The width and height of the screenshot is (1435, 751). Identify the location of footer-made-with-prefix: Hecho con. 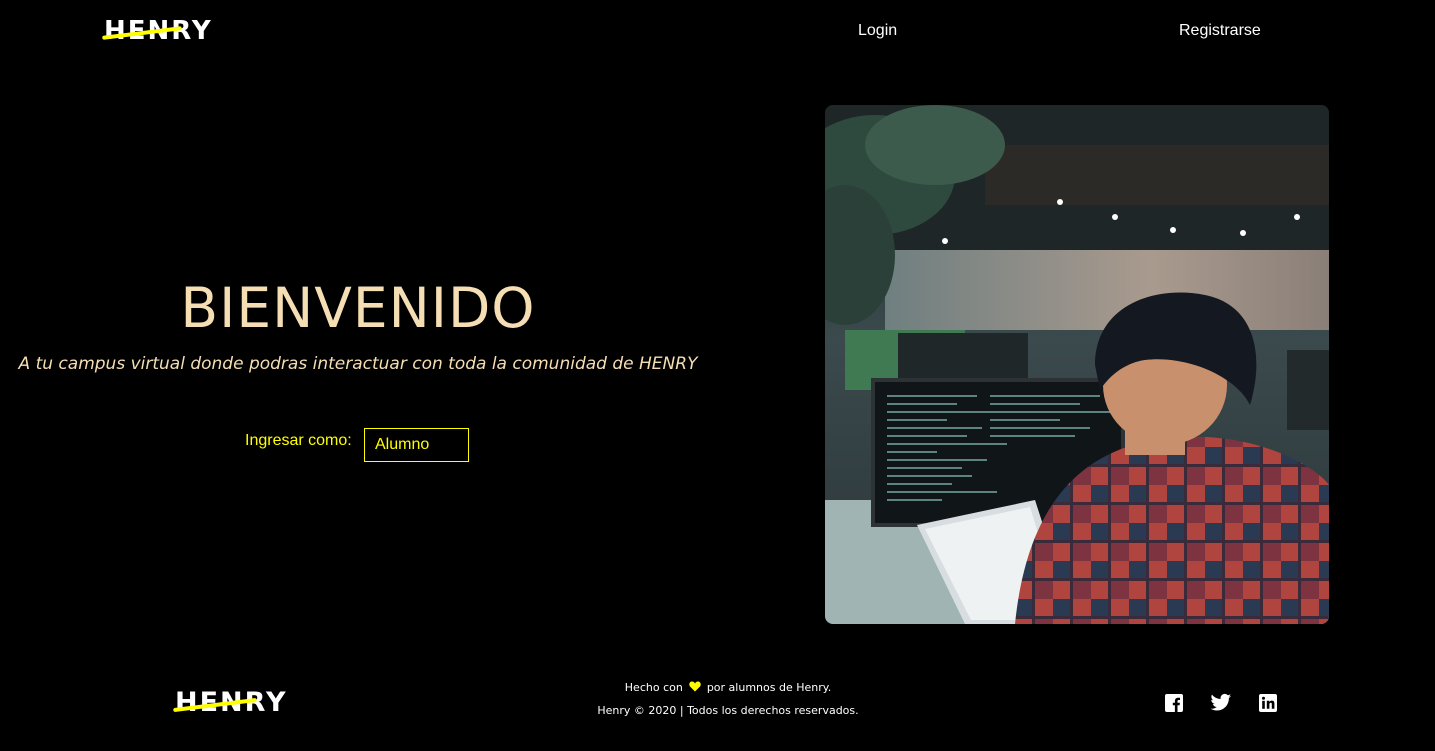
(653, 687).